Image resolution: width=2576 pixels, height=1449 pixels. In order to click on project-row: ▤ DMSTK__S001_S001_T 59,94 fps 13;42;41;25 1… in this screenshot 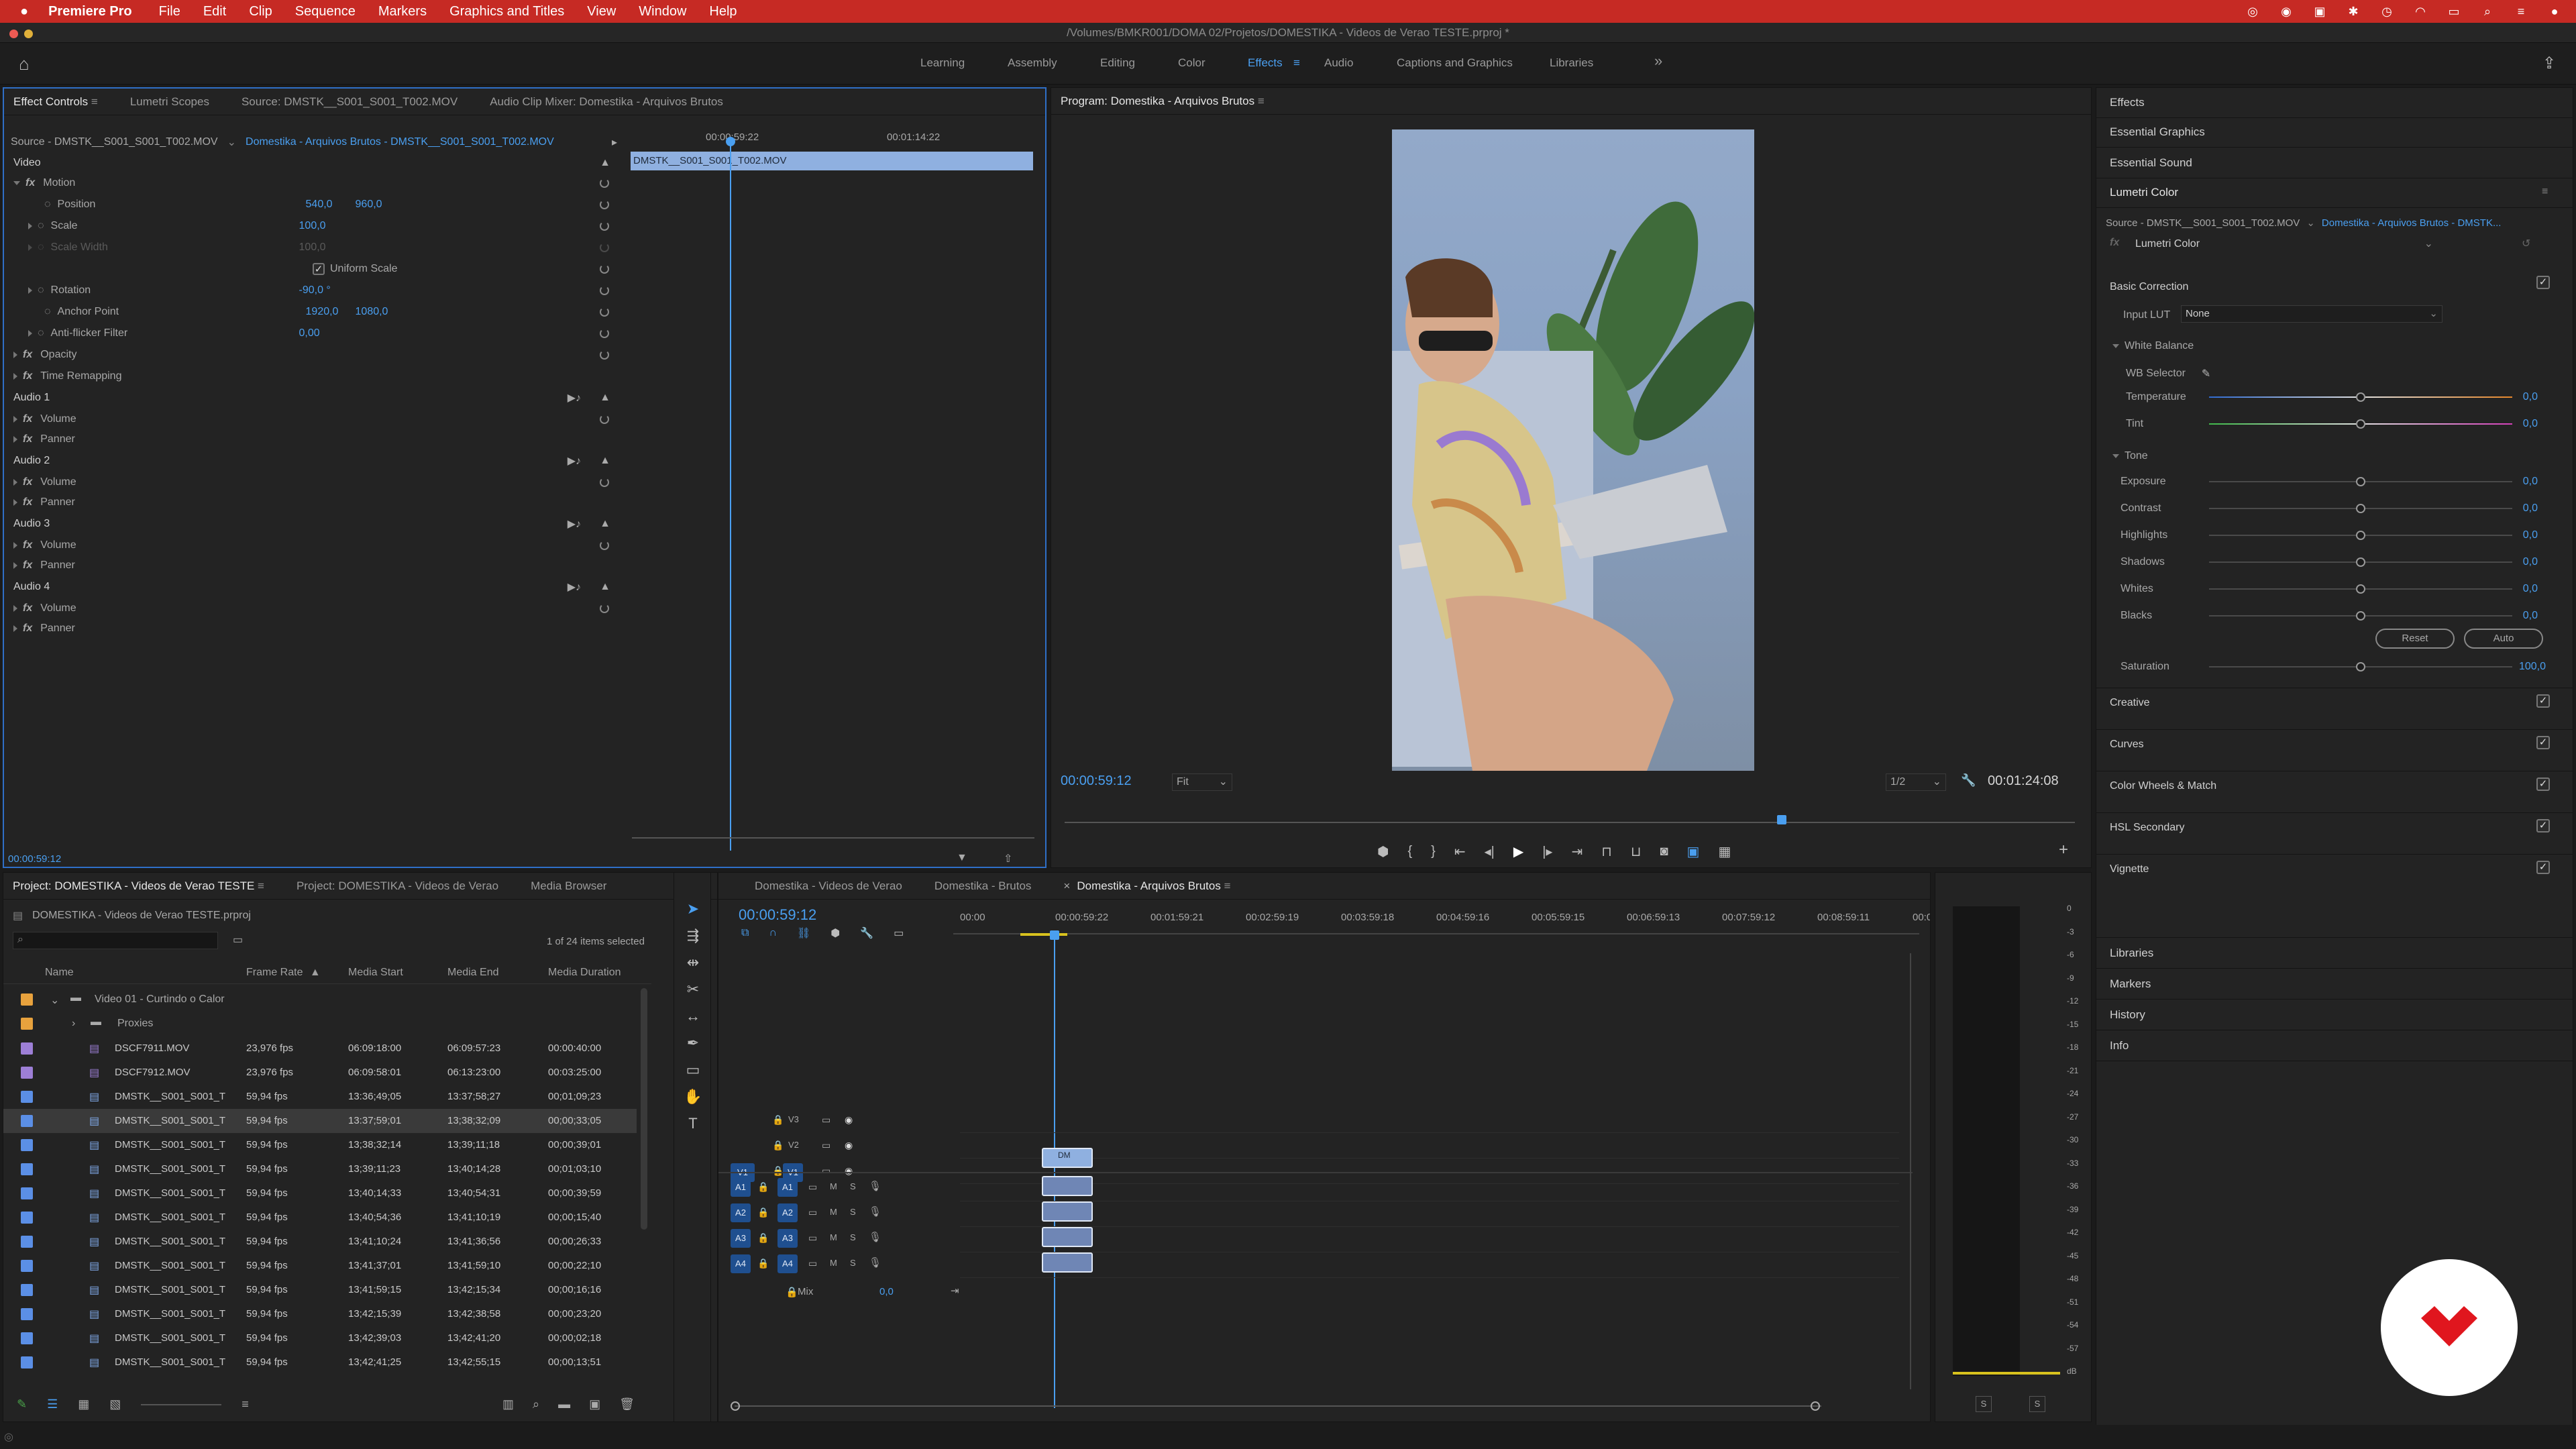, I will do `click(320, 1362)`.